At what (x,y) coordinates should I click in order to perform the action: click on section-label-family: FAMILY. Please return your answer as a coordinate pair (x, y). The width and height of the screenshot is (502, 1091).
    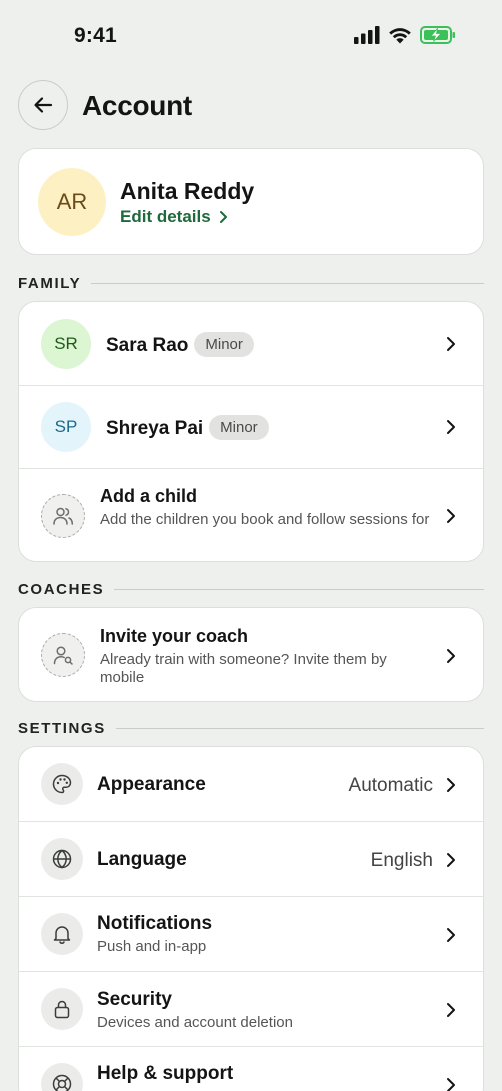
    Looking at the image, I should click on (251, 283).